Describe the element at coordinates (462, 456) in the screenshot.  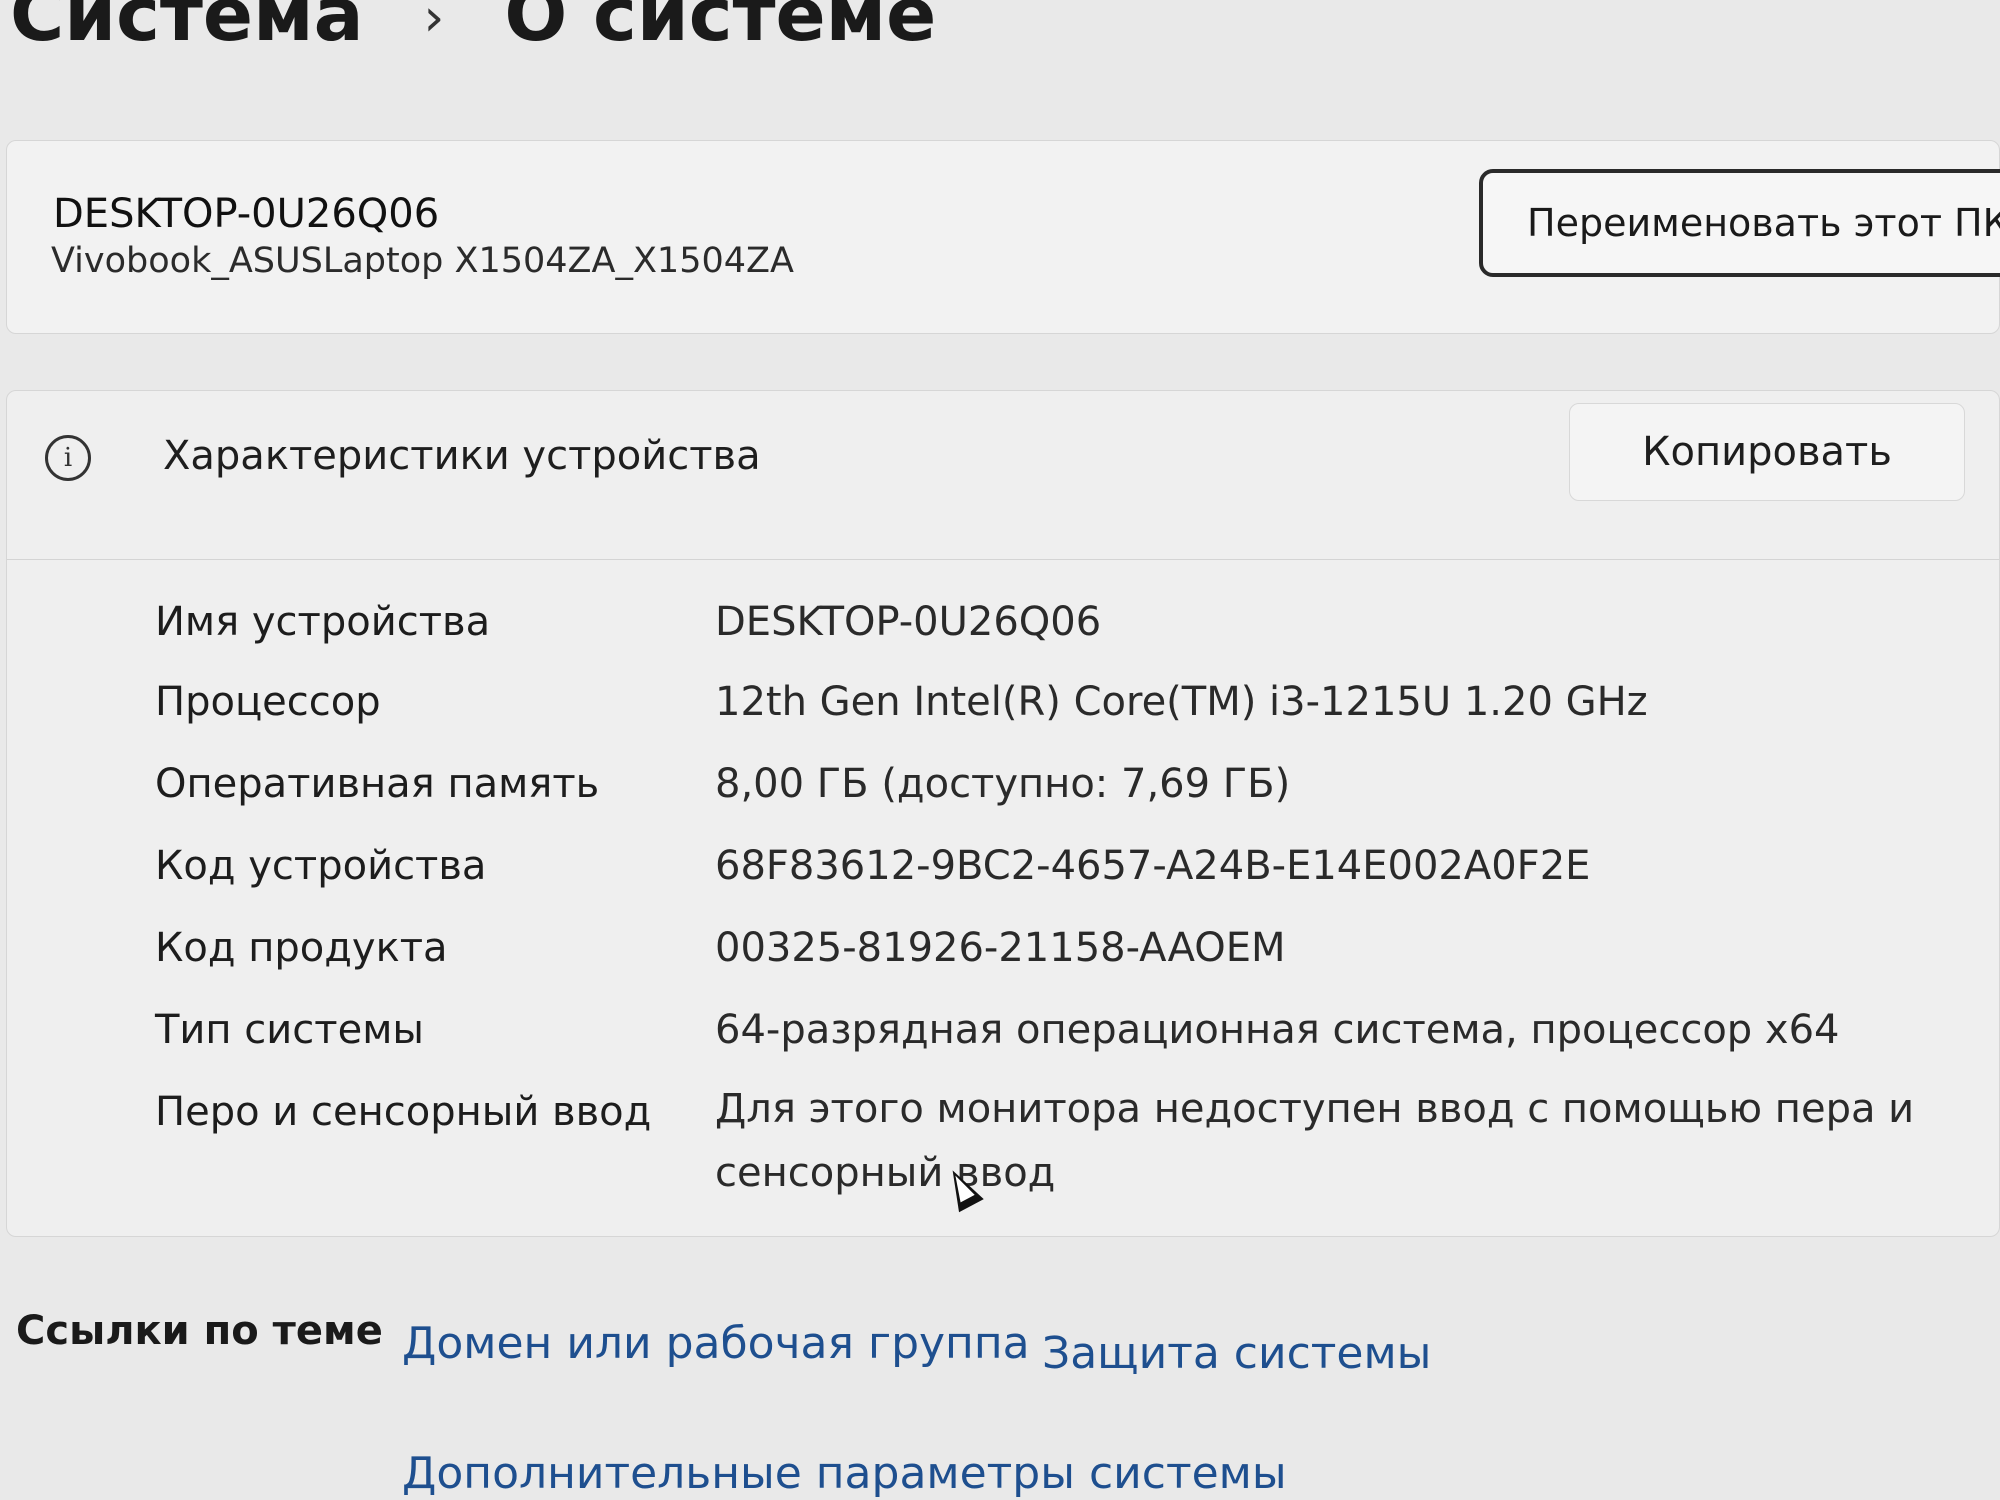
I see `device-specs-title: Характеристики устройства` at that location.